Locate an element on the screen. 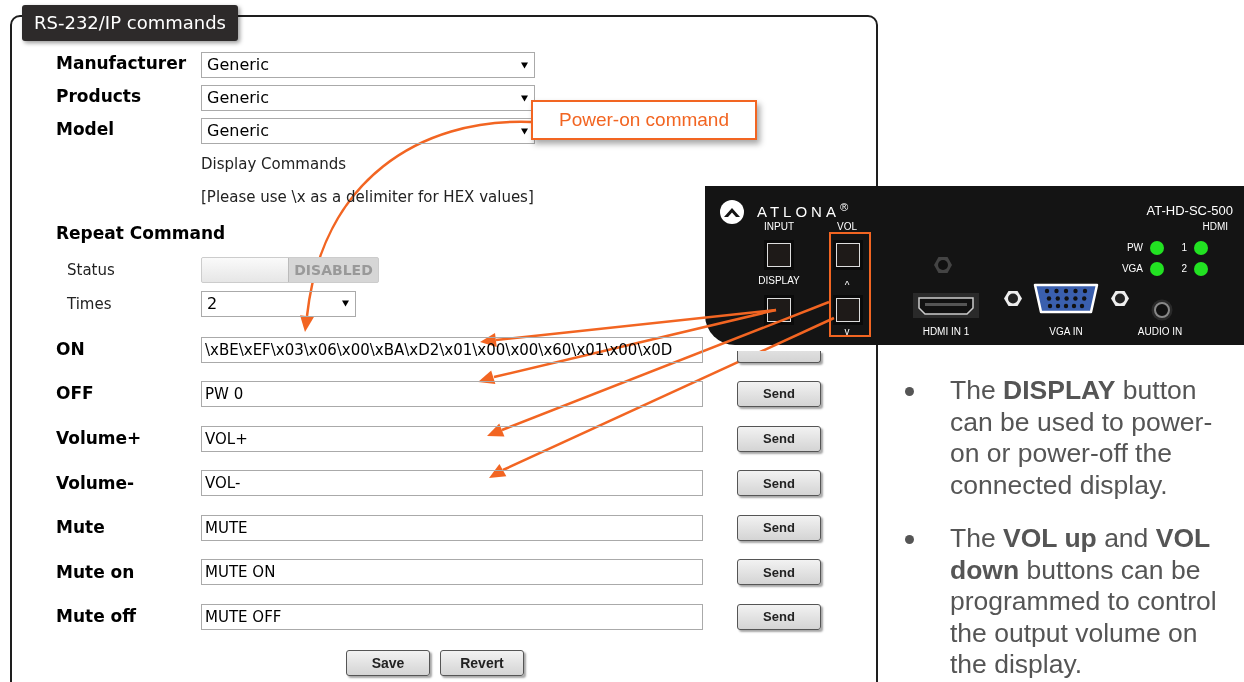 This screenshot has width=1244, height=682. form-button: Save is located at coordinates (388, 663).